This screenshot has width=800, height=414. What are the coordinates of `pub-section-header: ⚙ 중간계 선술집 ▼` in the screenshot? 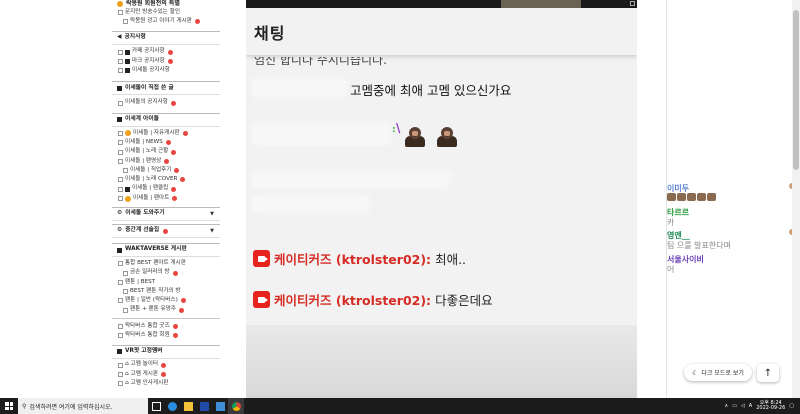 It's located at (166, 231).